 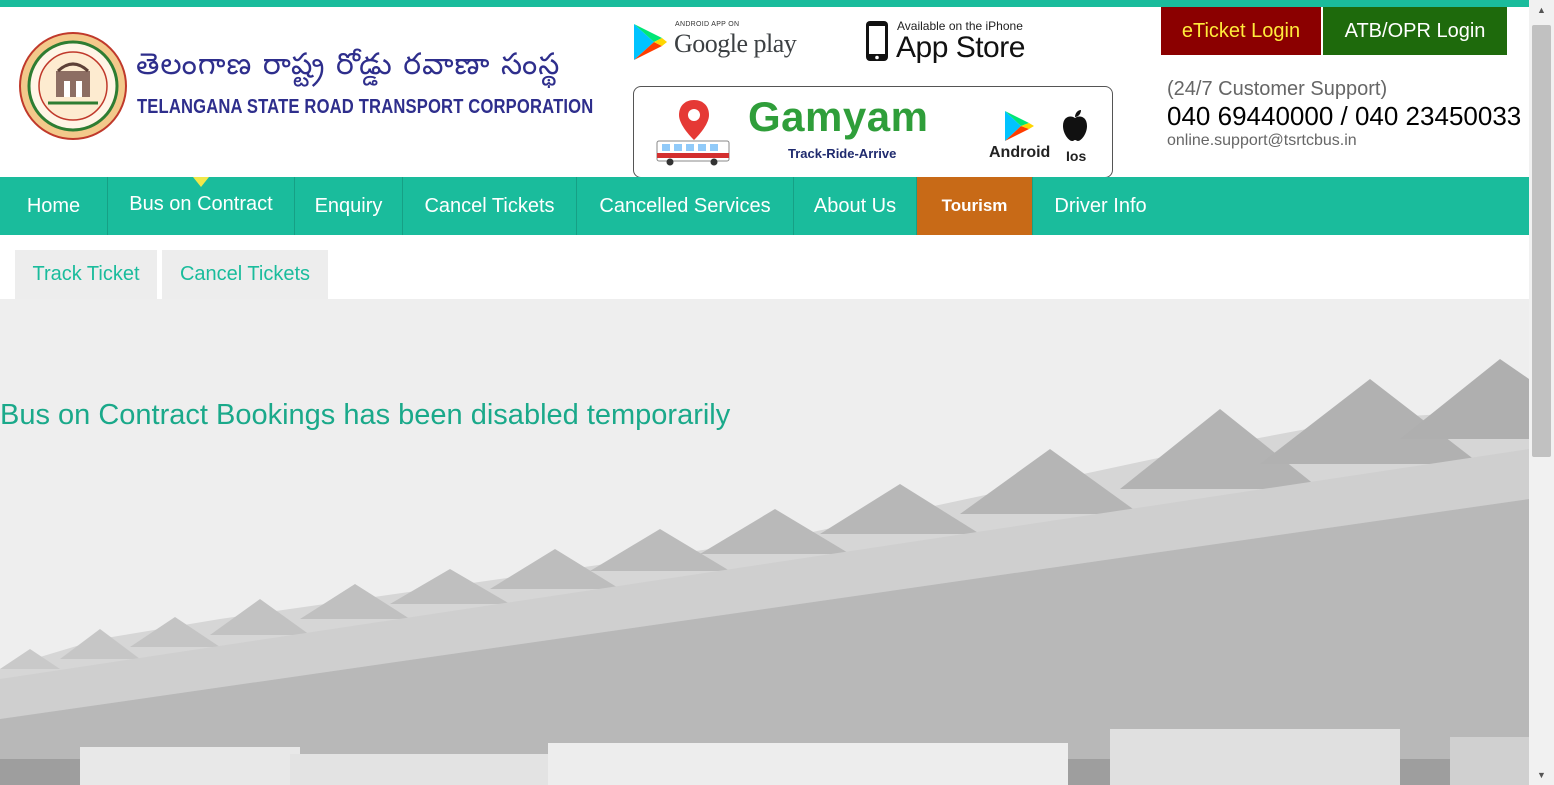 What do you see at coordinates (245, 274) in the screenshot?
I see `subtab-cancel-tickets: Cancel Tickets` at bounding box center [245, 274].